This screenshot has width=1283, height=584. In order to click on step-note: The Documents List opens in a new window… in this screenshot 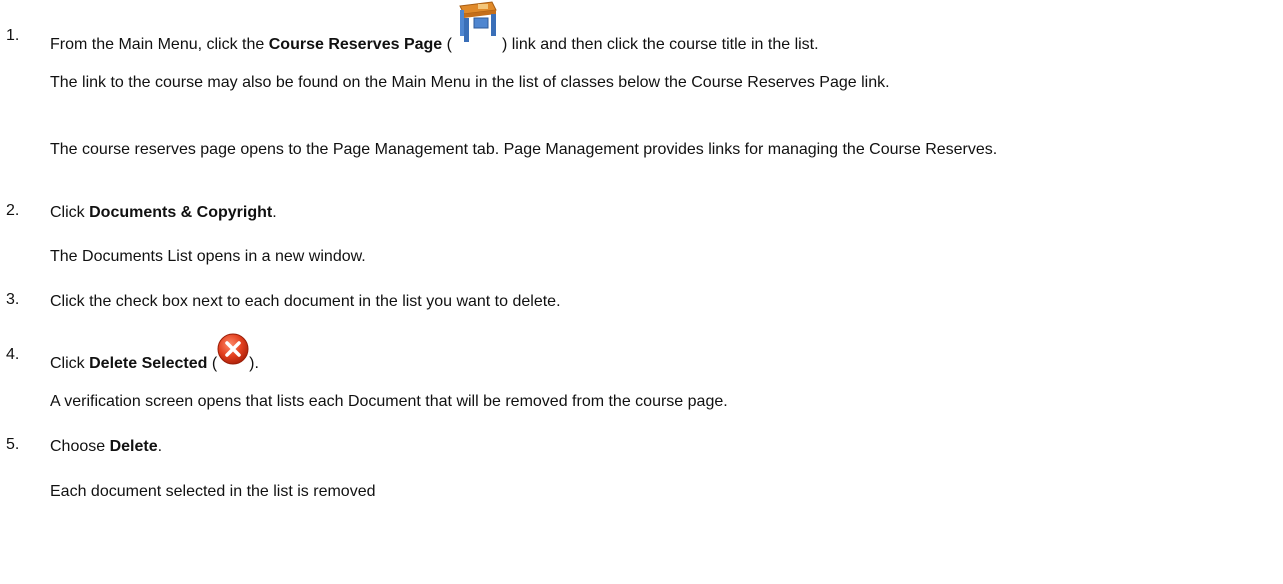, I will do `click(208, 256)`.